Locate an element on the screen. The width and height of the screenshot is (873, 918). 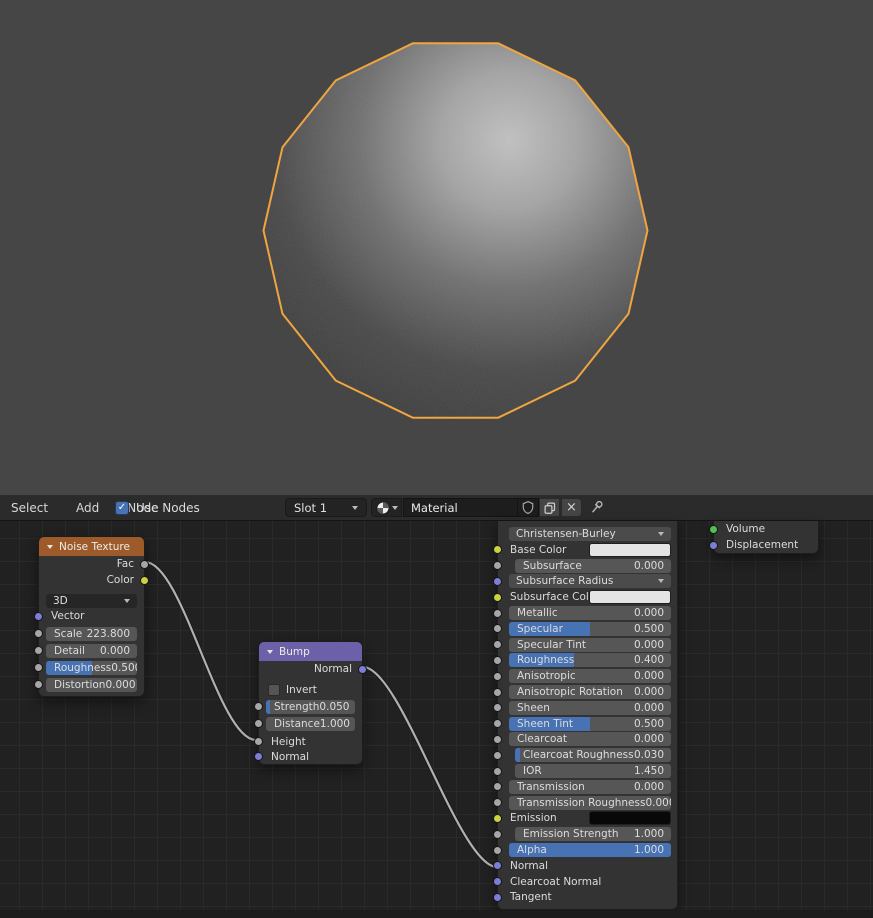
bsdf-row-alpha: Alpha 1.000 is located at coordinates (585, 850).